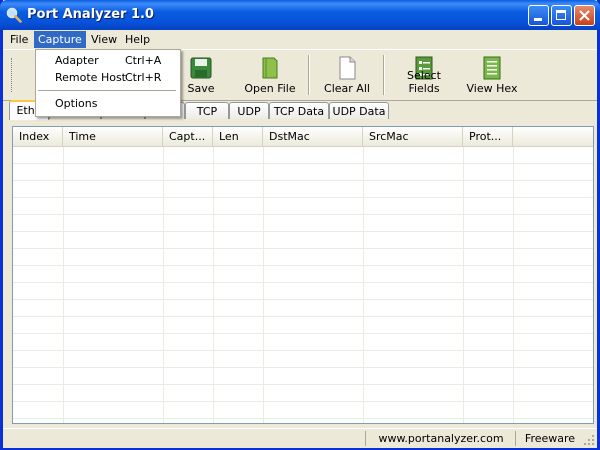 The height and width of the screenshot is (450, 600). Describe the element at coordinates (14, 15) in the screenshot. I see `magnifier-icon` at that location.